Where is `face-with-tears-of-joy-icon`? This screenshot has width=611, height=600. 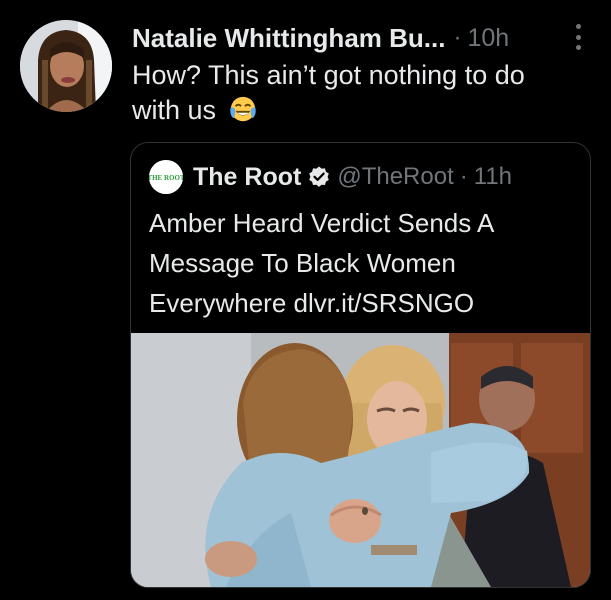
face-with-tears-of-joy-icon is located at coordinates (242, 109).